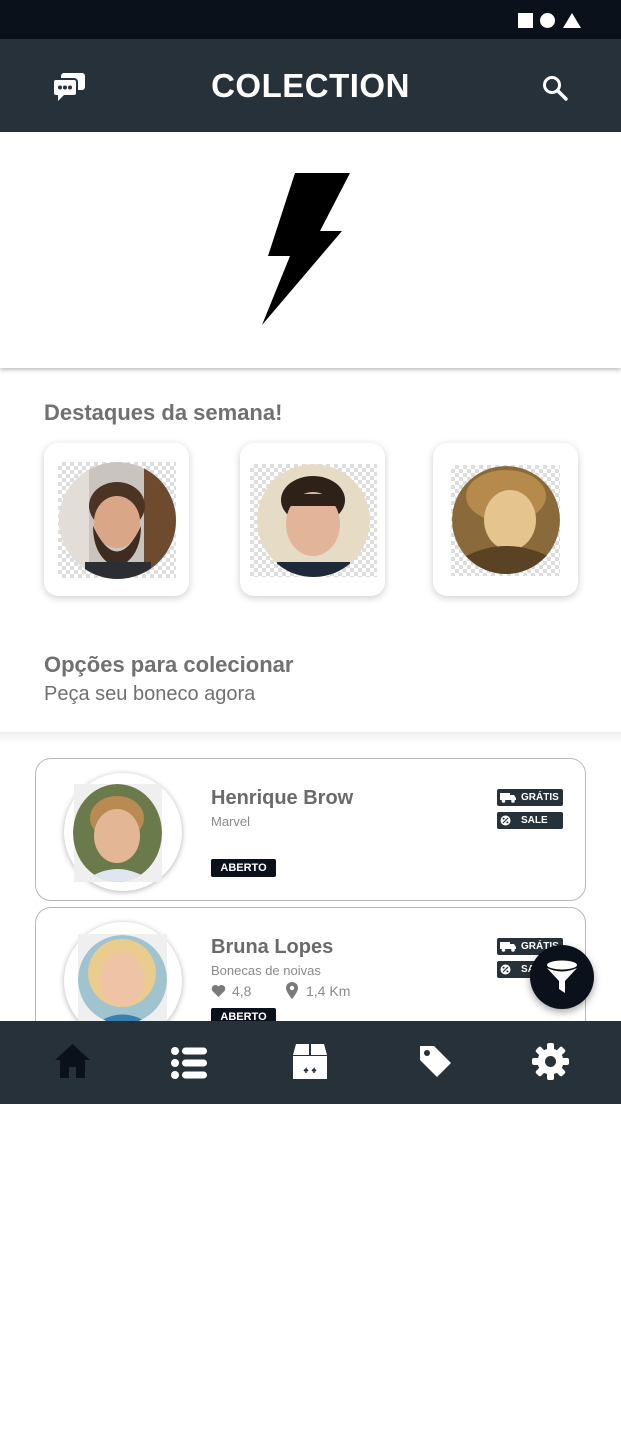  I want to click on rating-value: 4,8, so click(242, 991).